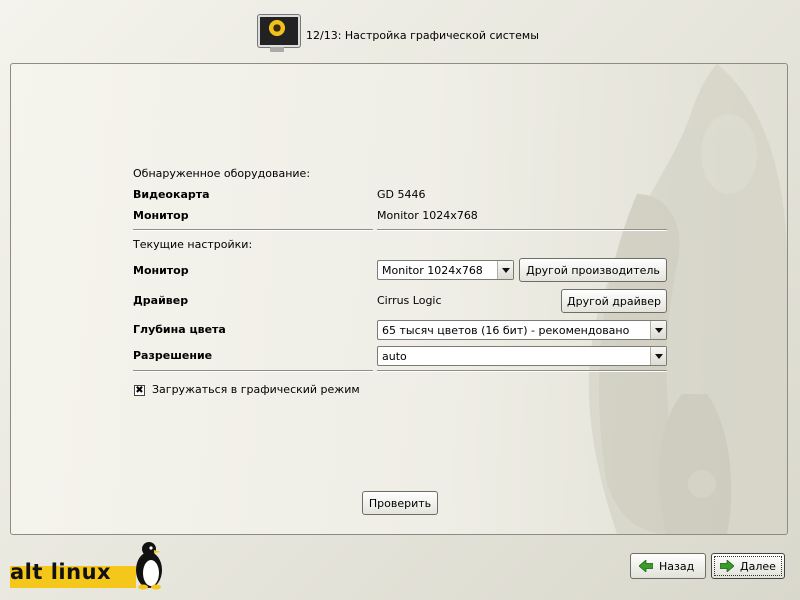 The width and height of the screenshot is (800, 600). I want to click on alt-linux-logo: alt linux, so click(90, 566).